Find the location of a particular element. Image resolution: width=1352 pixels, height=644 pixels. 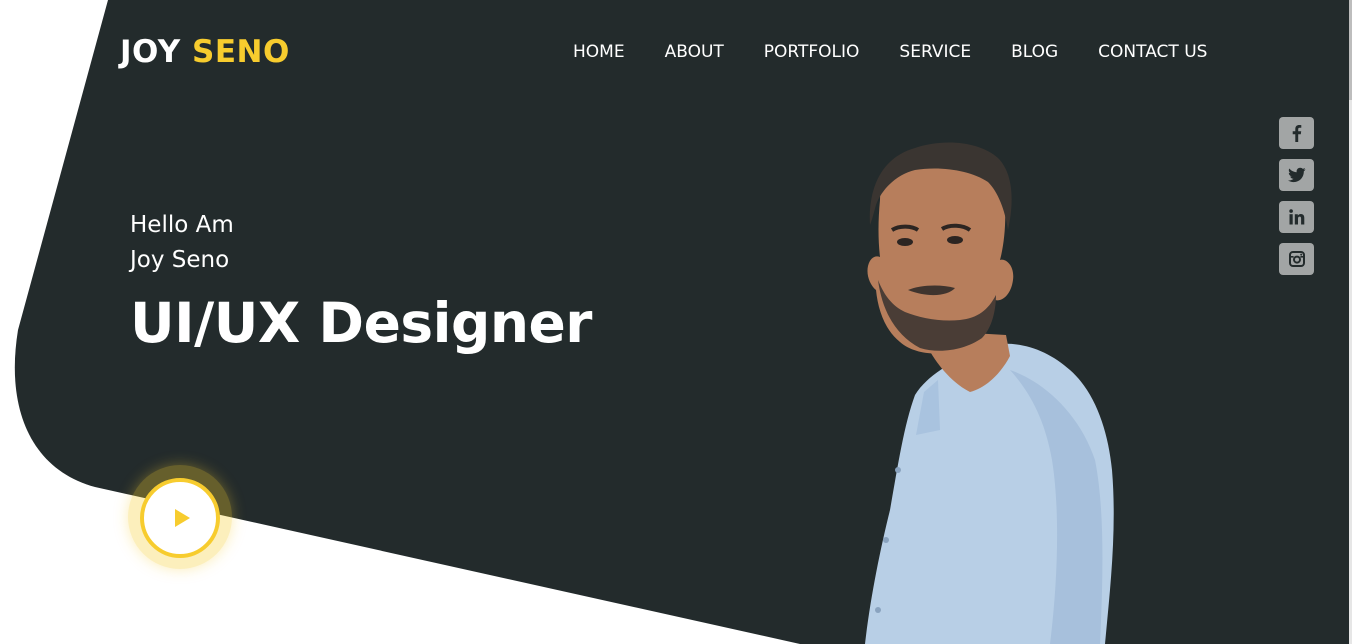

greeting-line-2: Joy Seno is located at coordinates (180, 260).